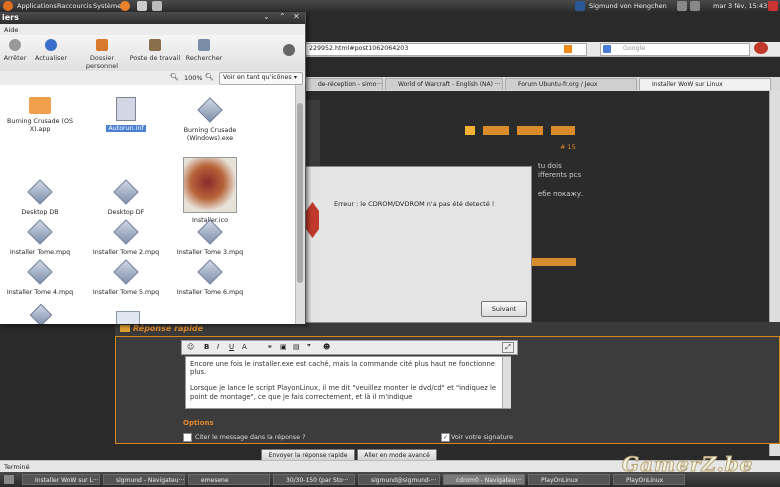 This screenshot has height=487, width=780. What do you see at coordinates (675, 49) in the screenshot?
I see `search-box: Google` at bounding box center [675, 49].